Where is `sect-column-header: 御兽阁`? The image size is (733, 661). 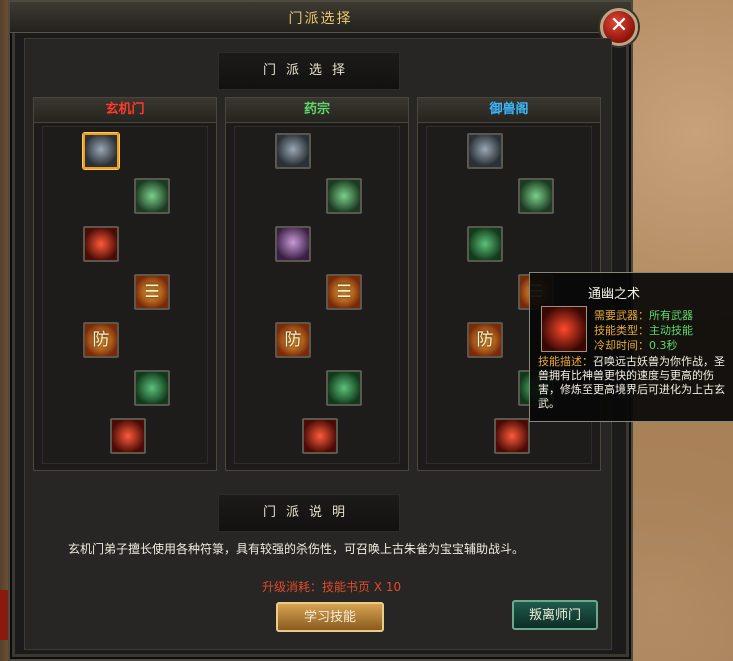
sect-column-header: 御兽阁 is located at coordinates (509, 110).